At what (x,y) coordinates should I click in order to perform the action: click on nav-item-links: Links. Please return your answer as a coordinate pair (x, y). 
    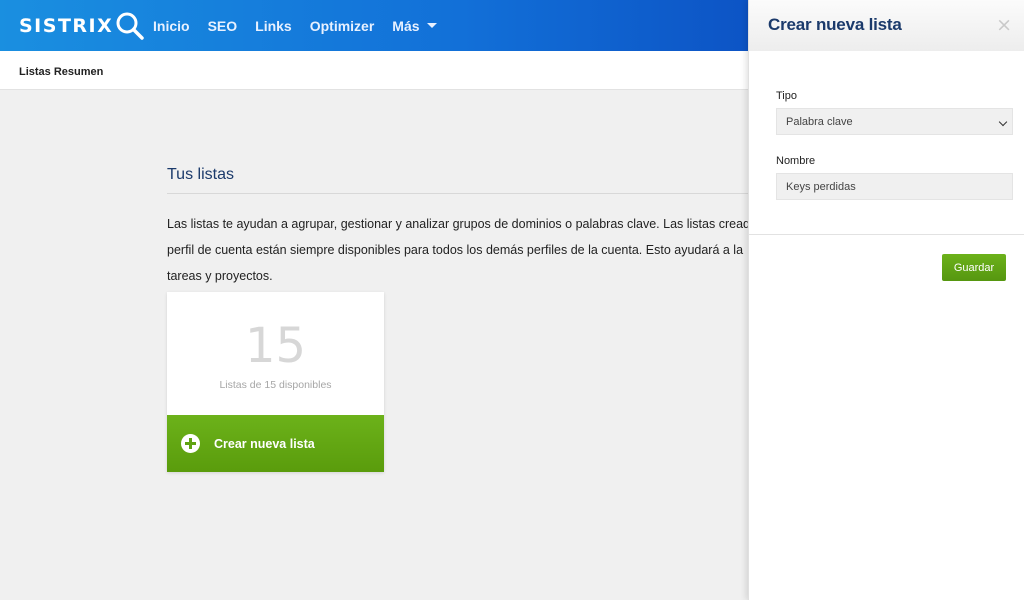
    Looking at the image, I should click on (273, 26).